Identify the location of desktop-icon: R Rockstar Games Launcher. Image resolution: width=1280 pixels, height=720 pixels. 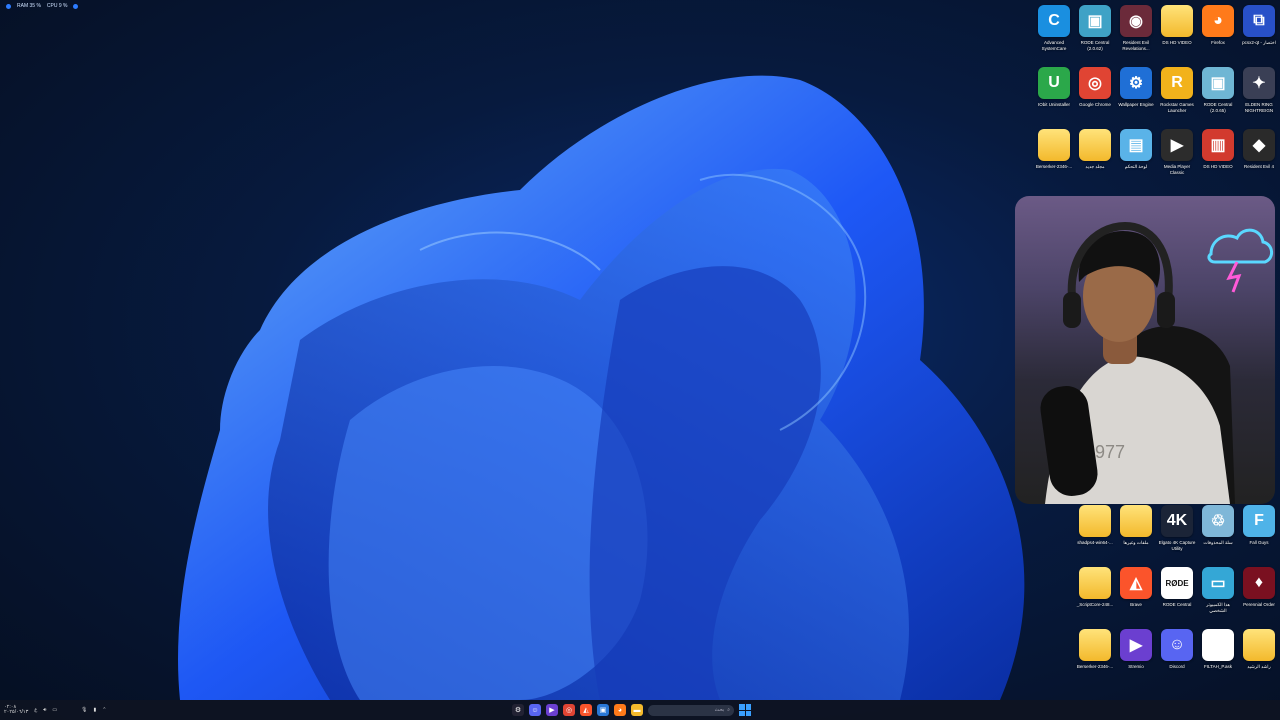
(1177, 90).